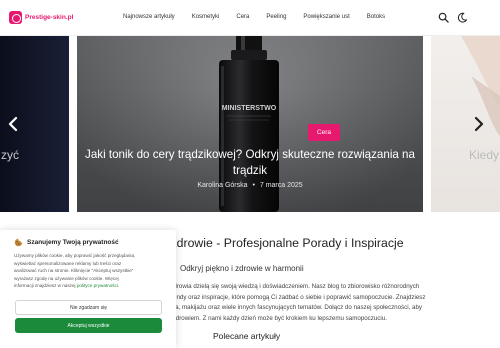  What do you see at coordinates (15, 17) in the screenshot?
I see `logo-icon` at bounding box center [15, 17].